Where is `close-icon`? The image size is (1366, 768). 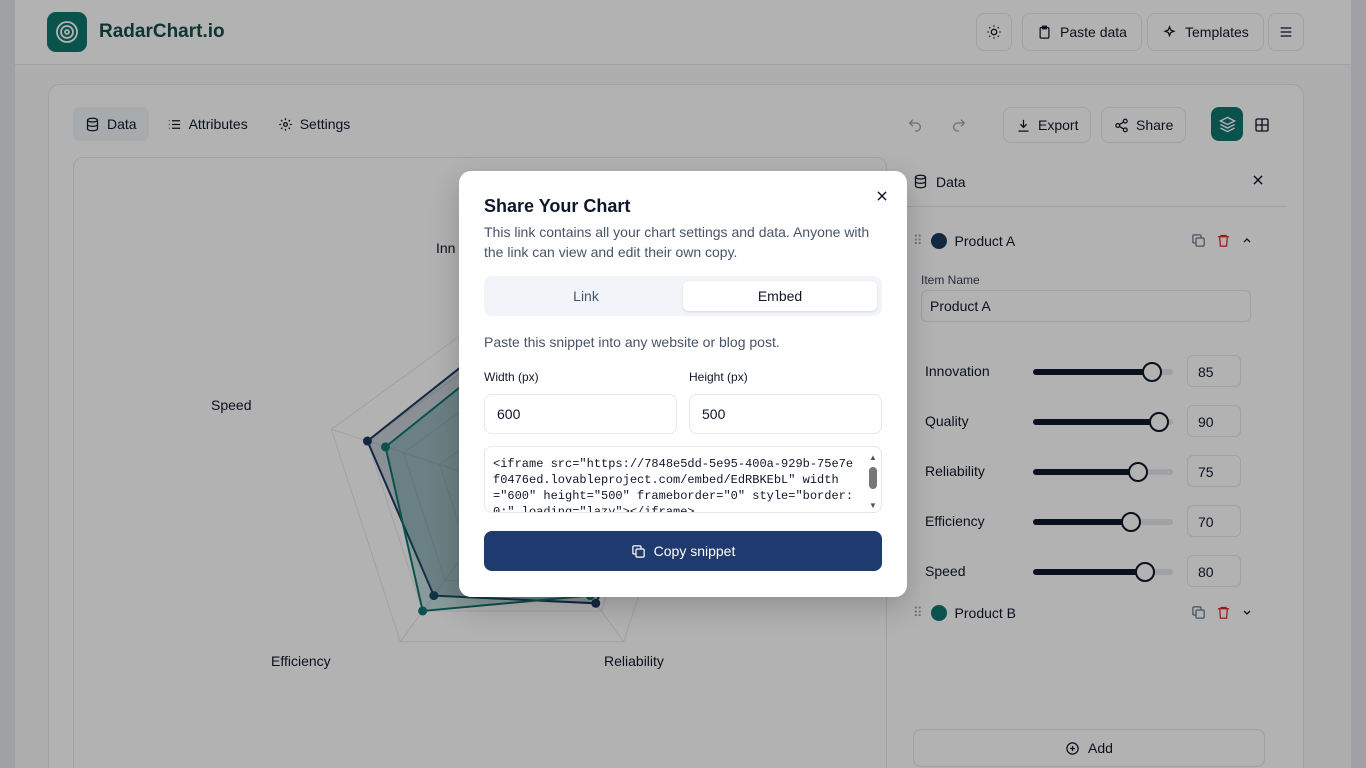
close-icon is located at coordinates (882, 196).